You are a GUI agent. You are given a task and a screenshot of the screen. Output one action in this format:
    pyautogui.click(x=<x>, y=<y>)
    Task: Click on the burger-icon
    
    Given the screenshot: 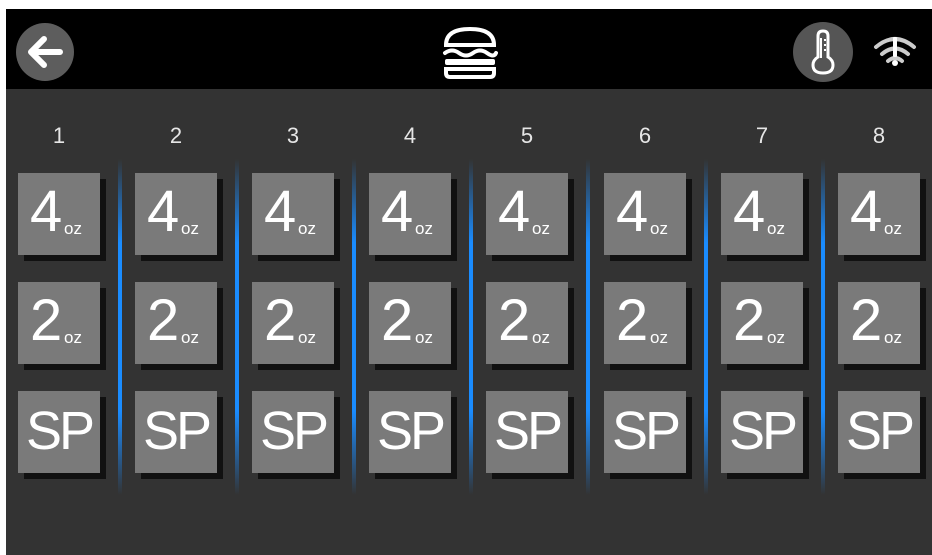 What is the action you would take?
    pyautogui.click(x=470, y=52)
    